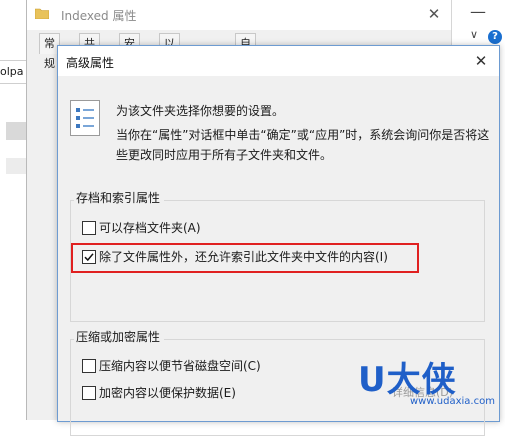 The image size is (505, 436). What do you see at coordinates (200, 111) in the screenshot?
I see `intro-text: 为该文件夹选择你想要的设置。` at bounding box center [200, 111].